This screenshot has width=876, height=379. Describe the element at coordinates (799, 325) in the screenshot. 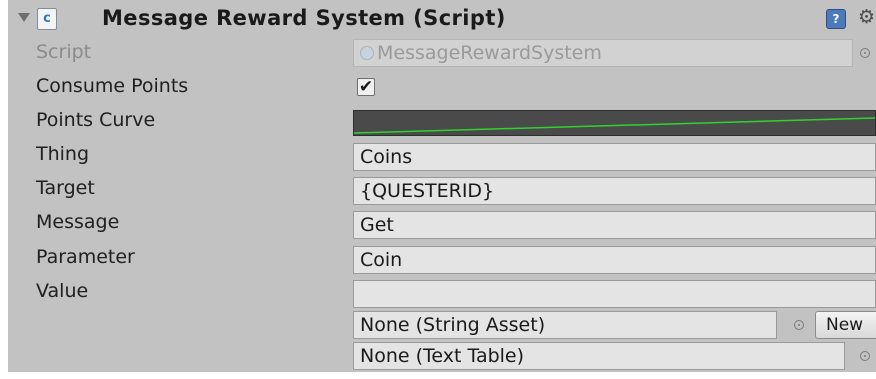

I see `string-asset-picker-icon` at that location.